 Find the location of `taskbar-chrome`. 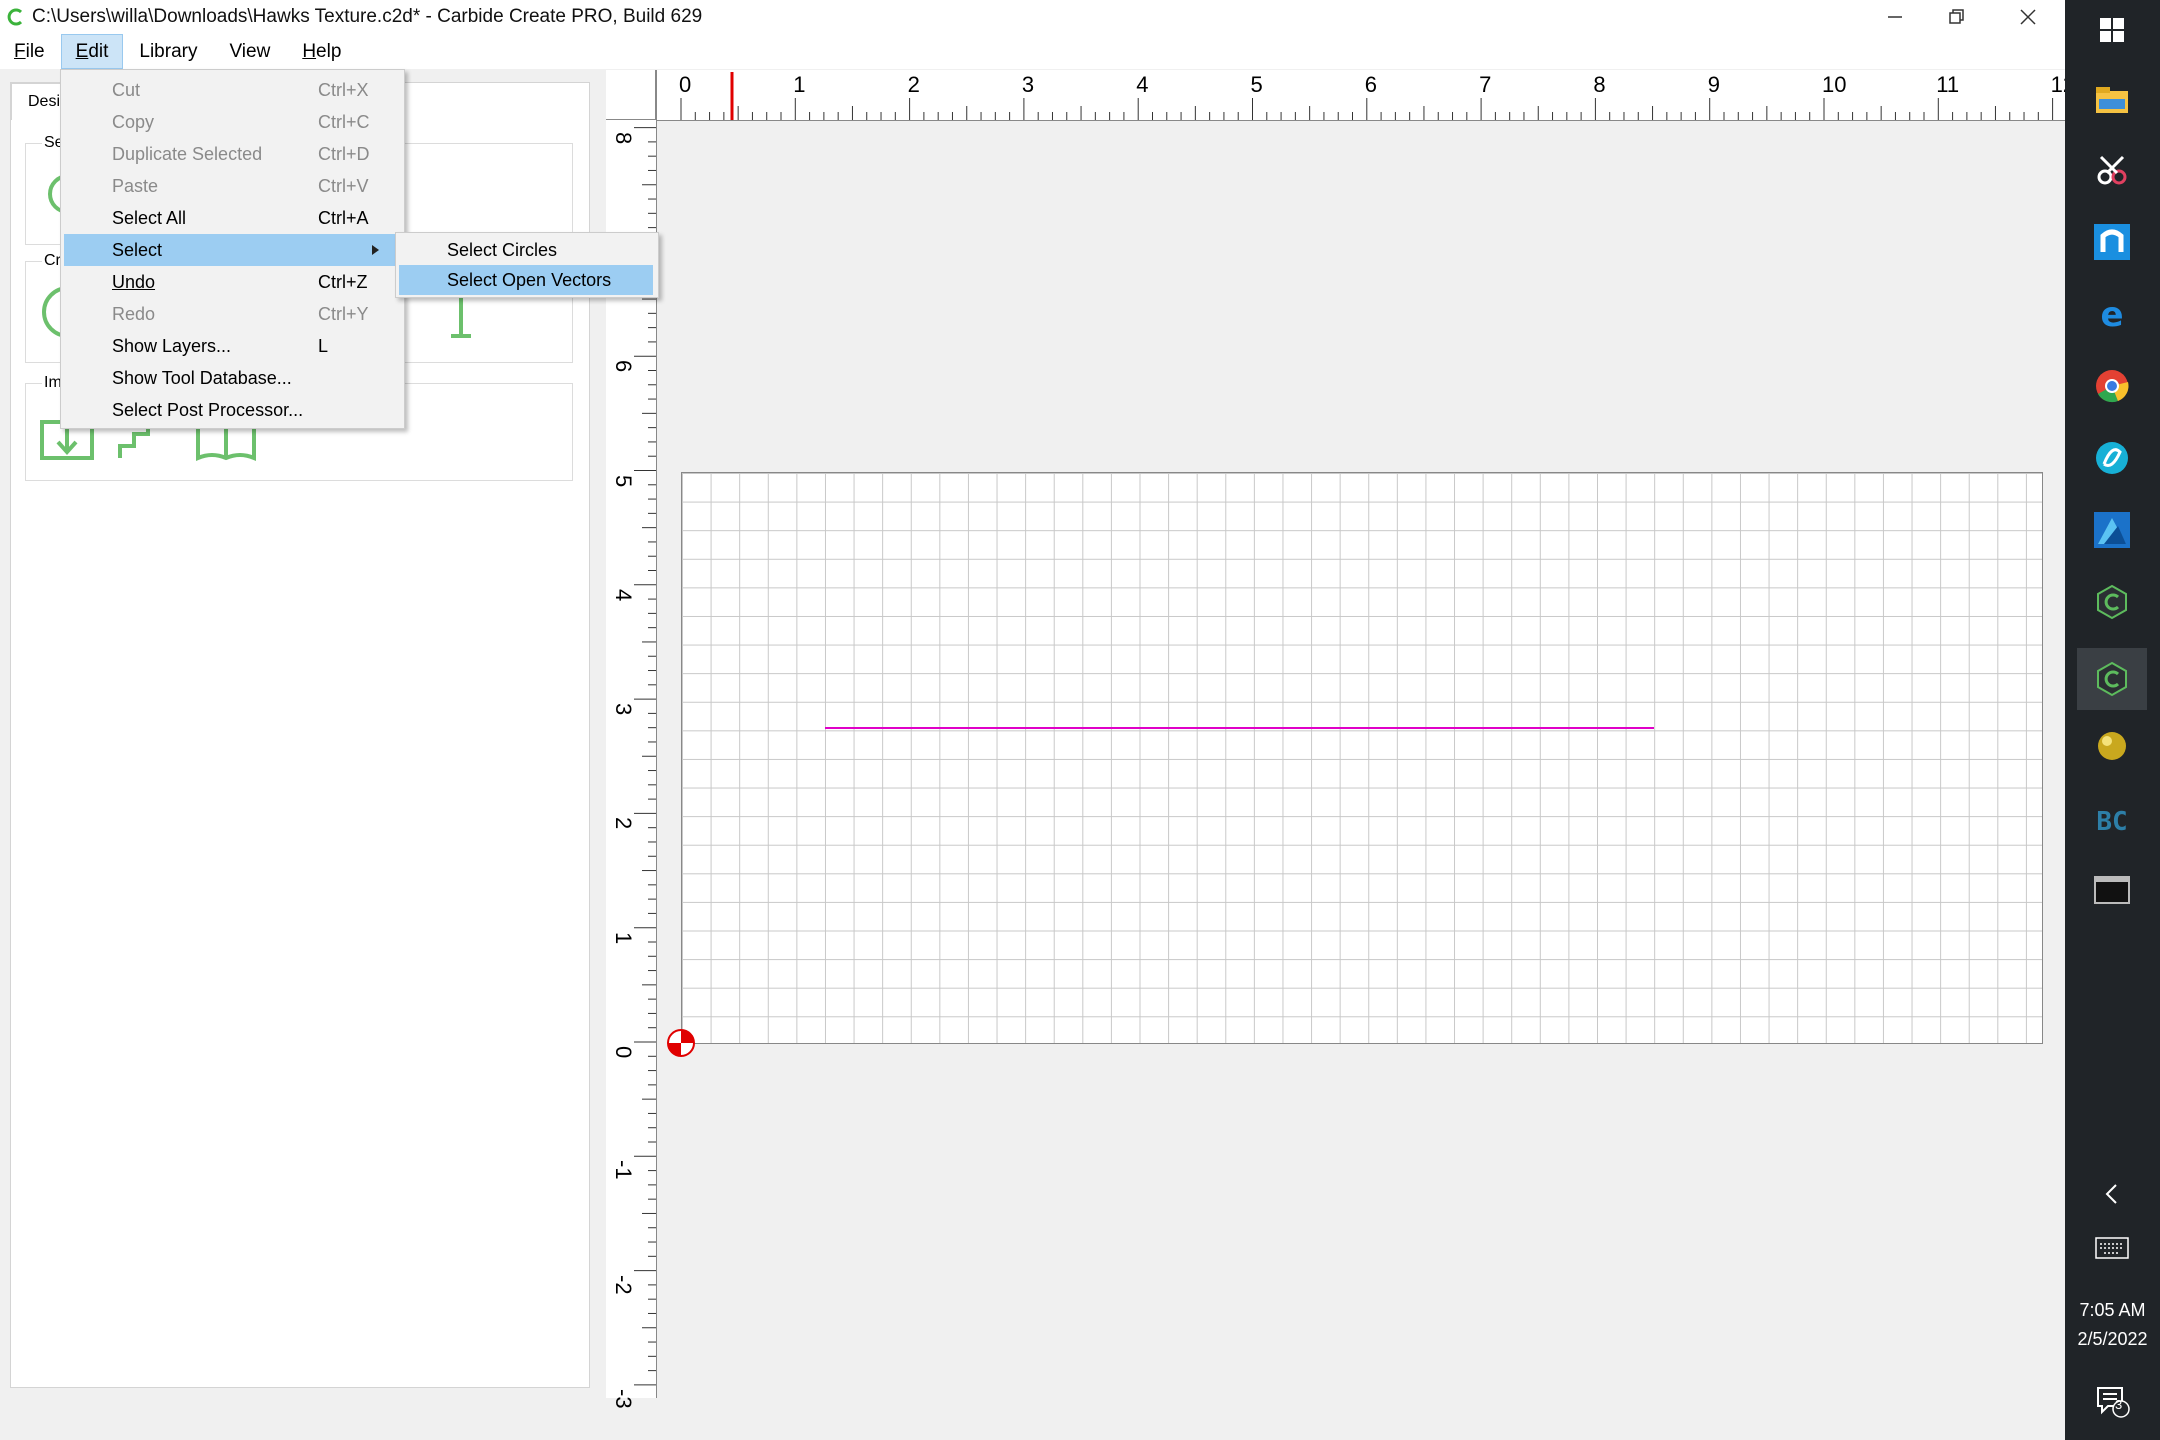

taskbar-chrome is located at coordinates (2112, 386).